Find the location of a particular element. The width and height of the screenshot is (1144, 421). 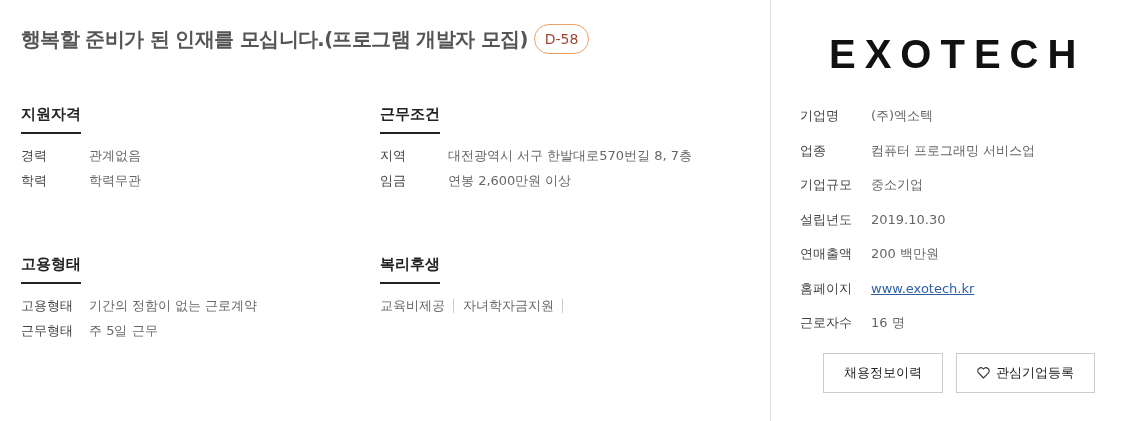

field-value: 대전광역시 서구 한발대로570번길 8, 7층 is located at coordinates (570, 156).